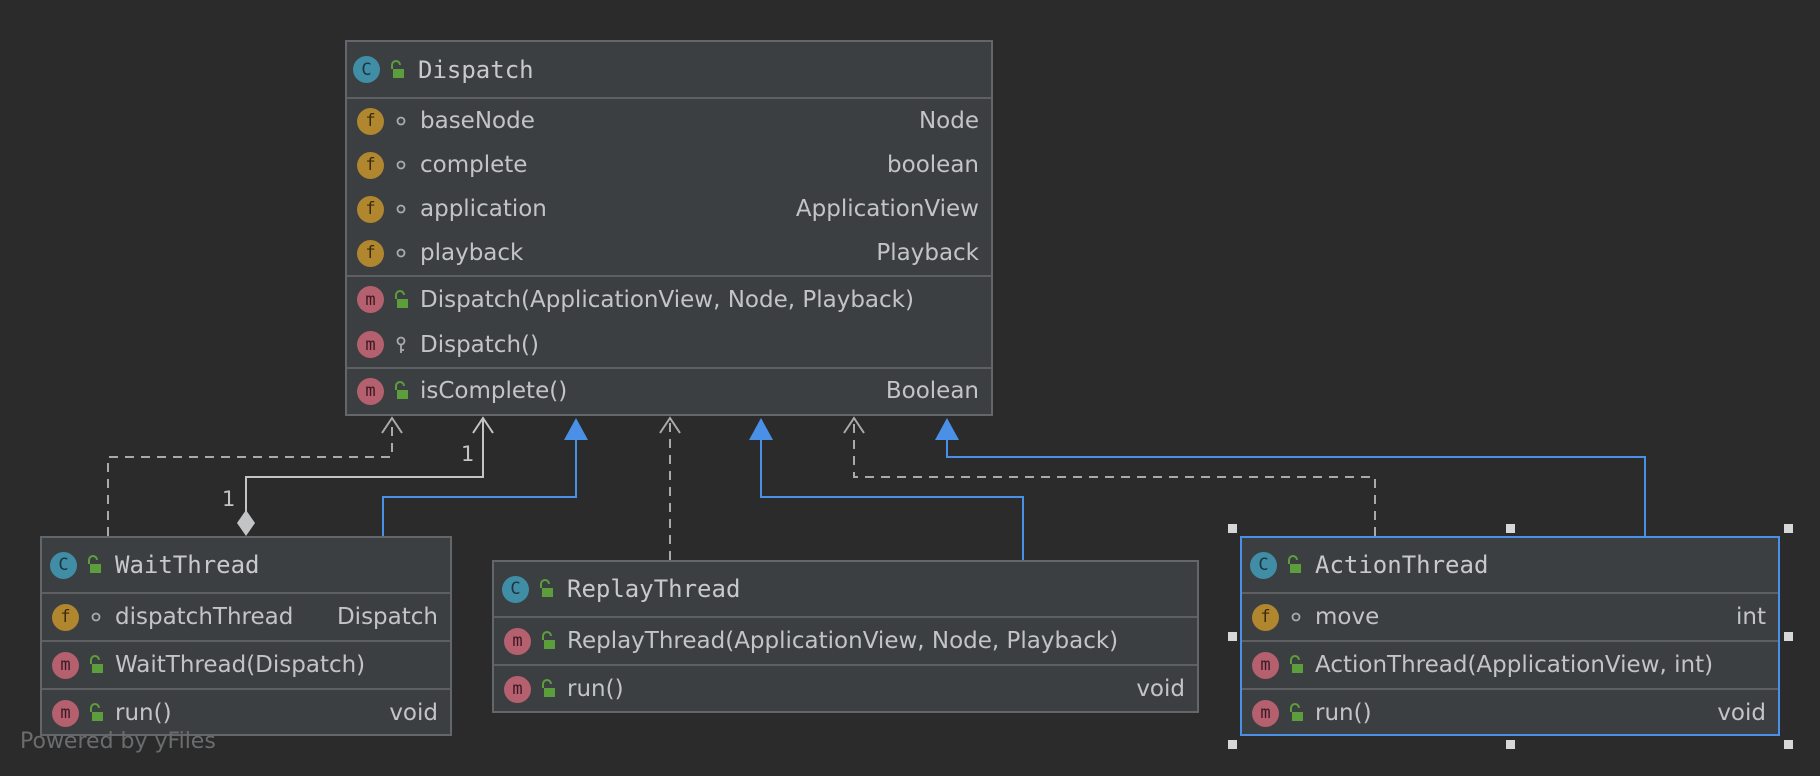 This screenshot has height=776, width=1820. What do you see at coordinates (1788, 636) in the screenshot?
I see `resize-handle-right` at bounding box center [1788, 636].